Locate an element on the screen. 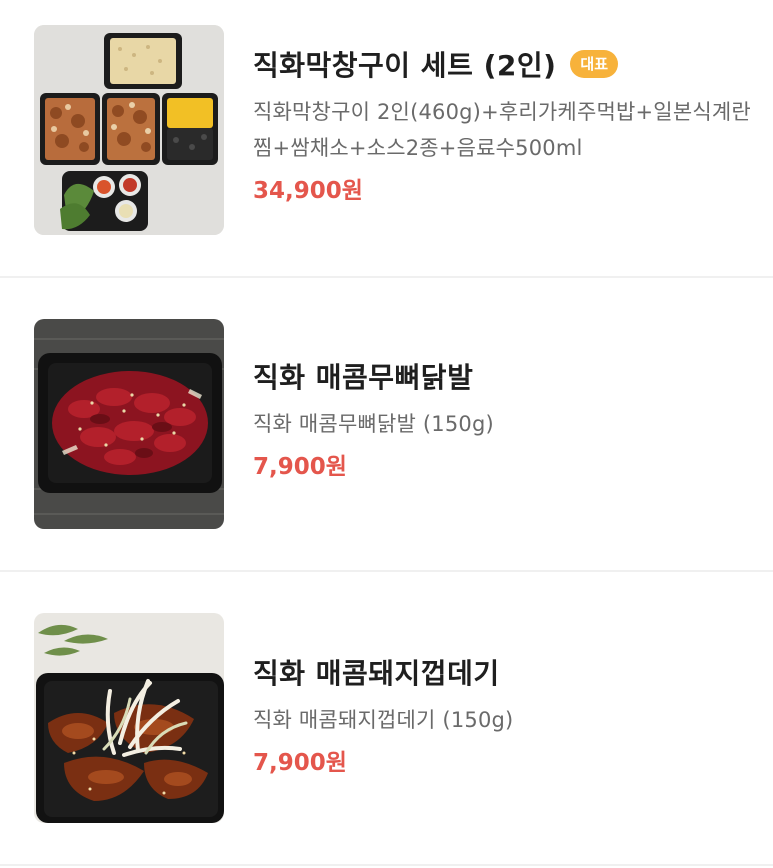 Image resolution: width=773 pixels, height=868 pixels. signature-badge: 대표 is located at coordinates (594, 64).